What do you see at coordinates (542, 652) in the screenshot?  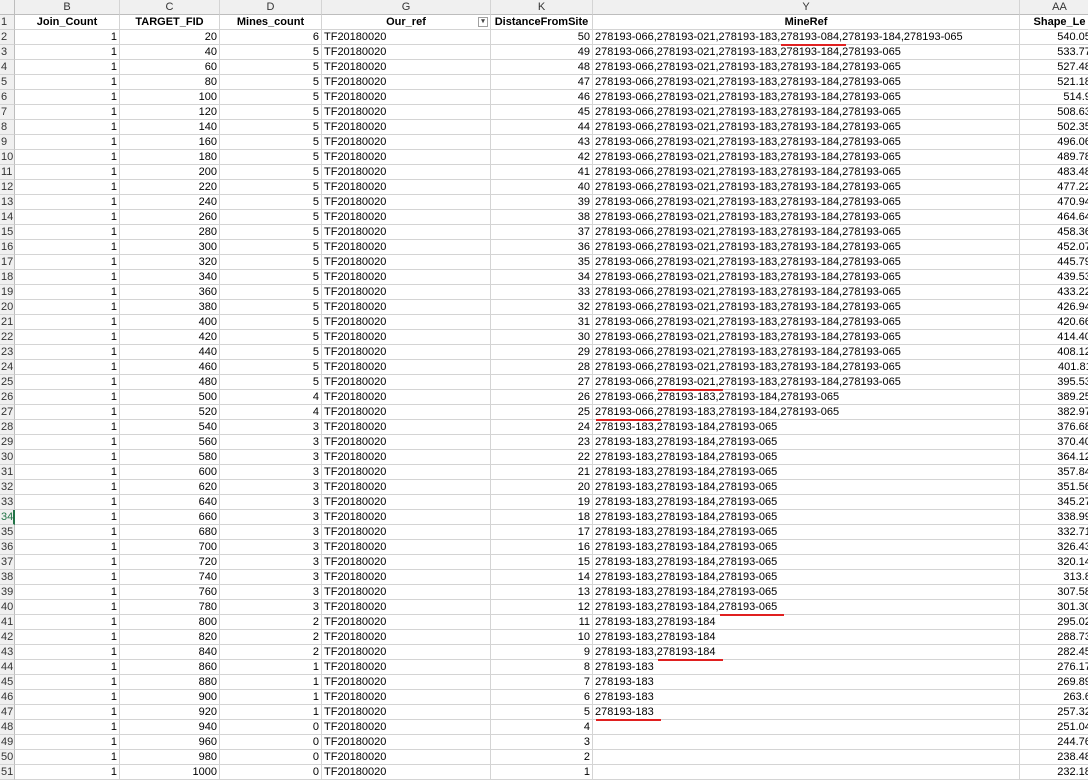 I see `cell-distance-from-site: 9` at bounding box center [542, 652].